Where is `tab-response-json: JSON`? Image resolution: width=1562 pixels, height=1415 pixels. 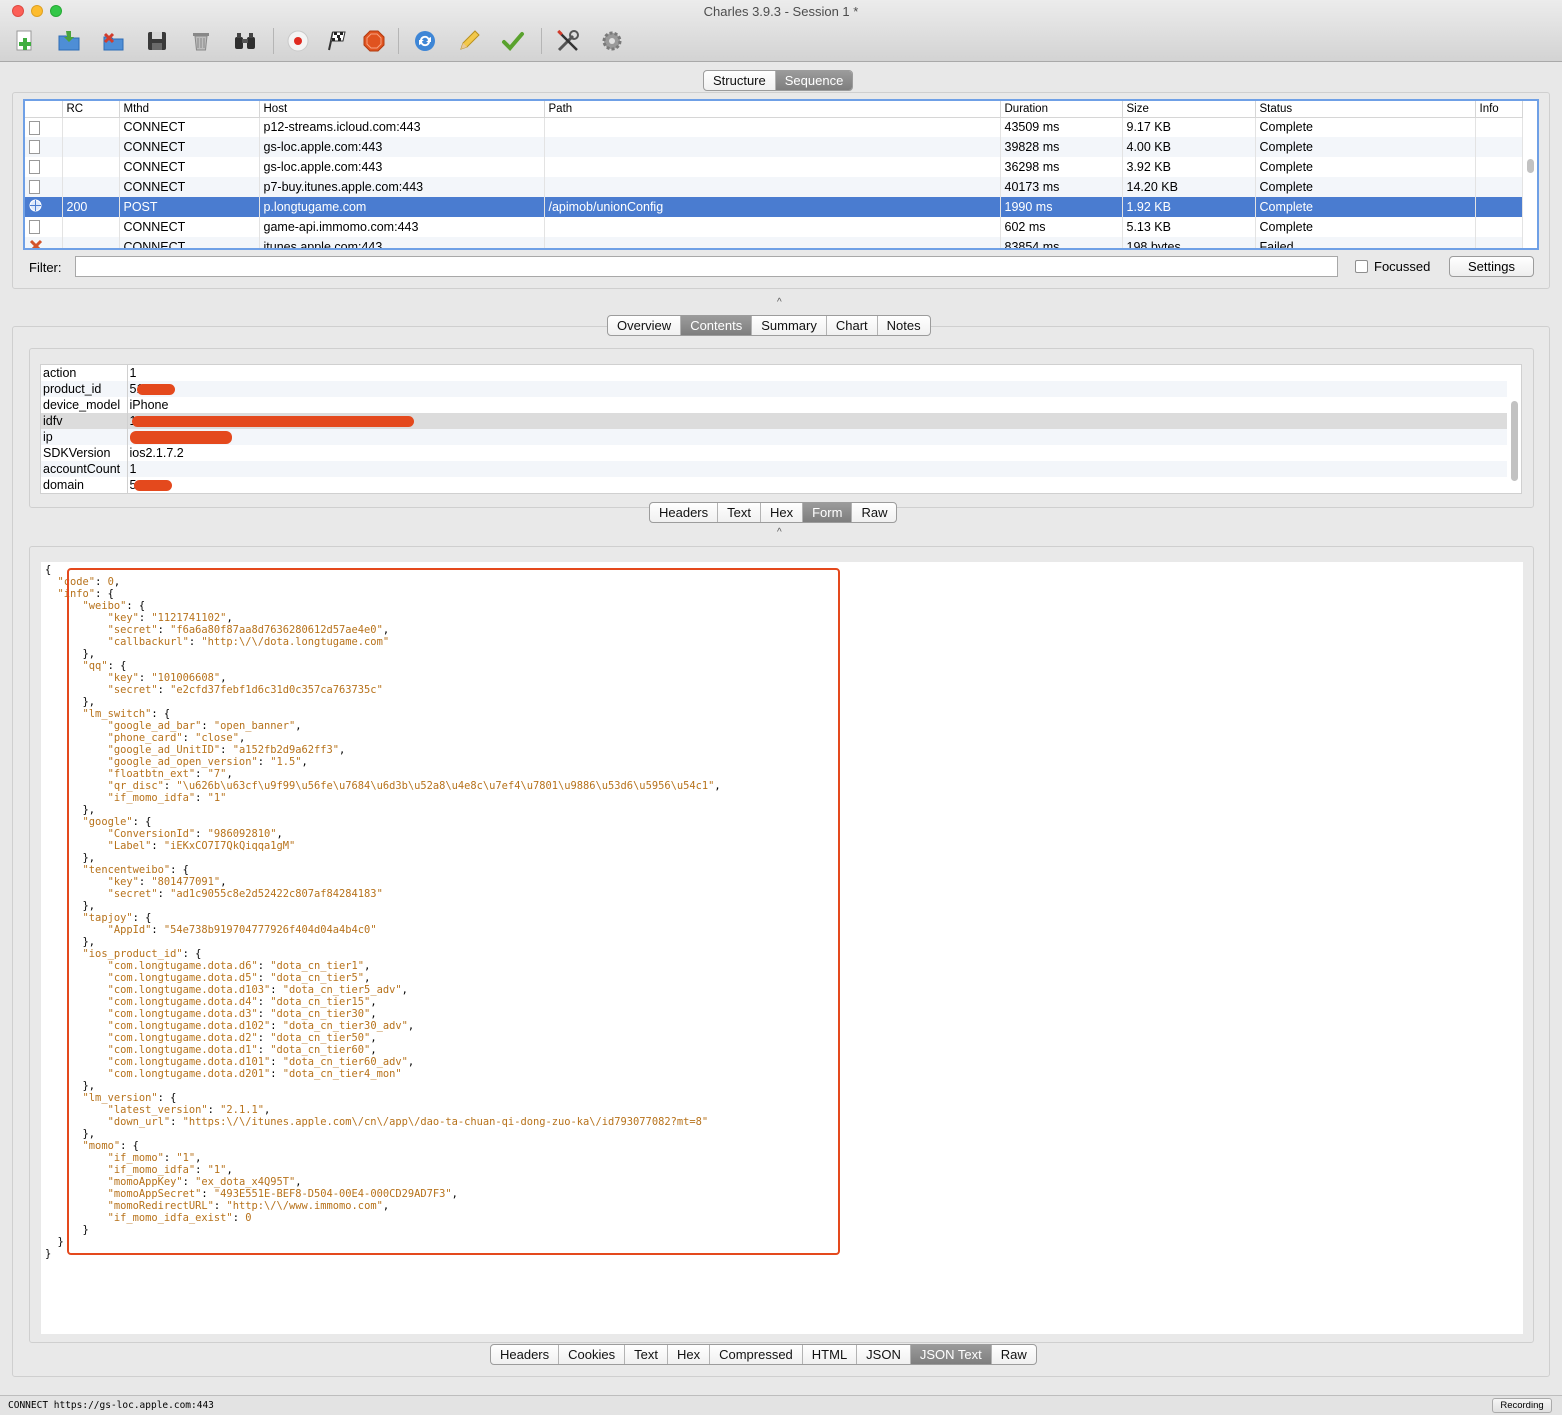
tab-response-json: JSON is located at coordinates (884, 1354).